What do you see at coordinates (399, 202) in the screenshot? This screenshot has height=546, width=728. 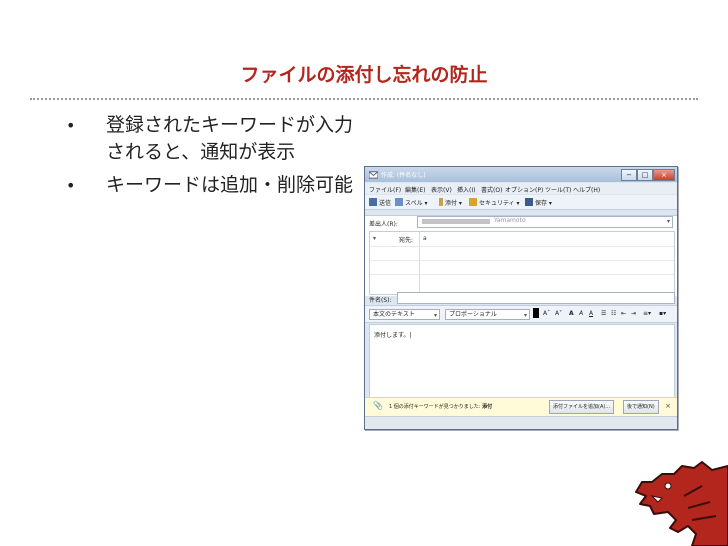 I see `spell-icon` at bounding box center [399, 202].